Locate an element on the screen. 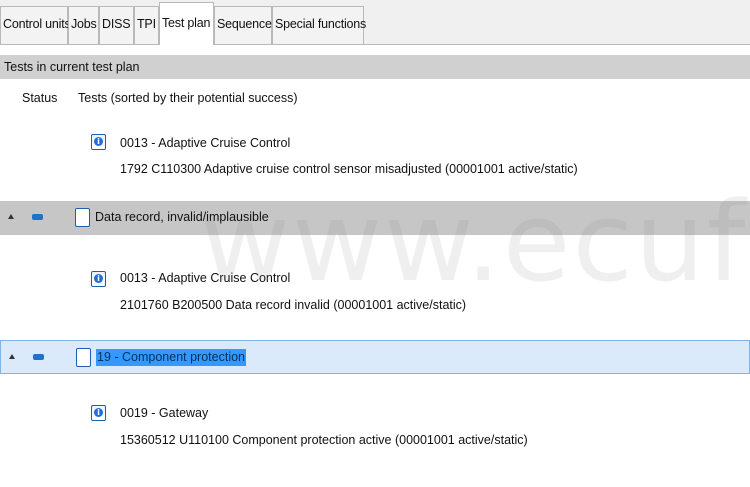  tab-diss: DISS is located at coordinates (116, 25).